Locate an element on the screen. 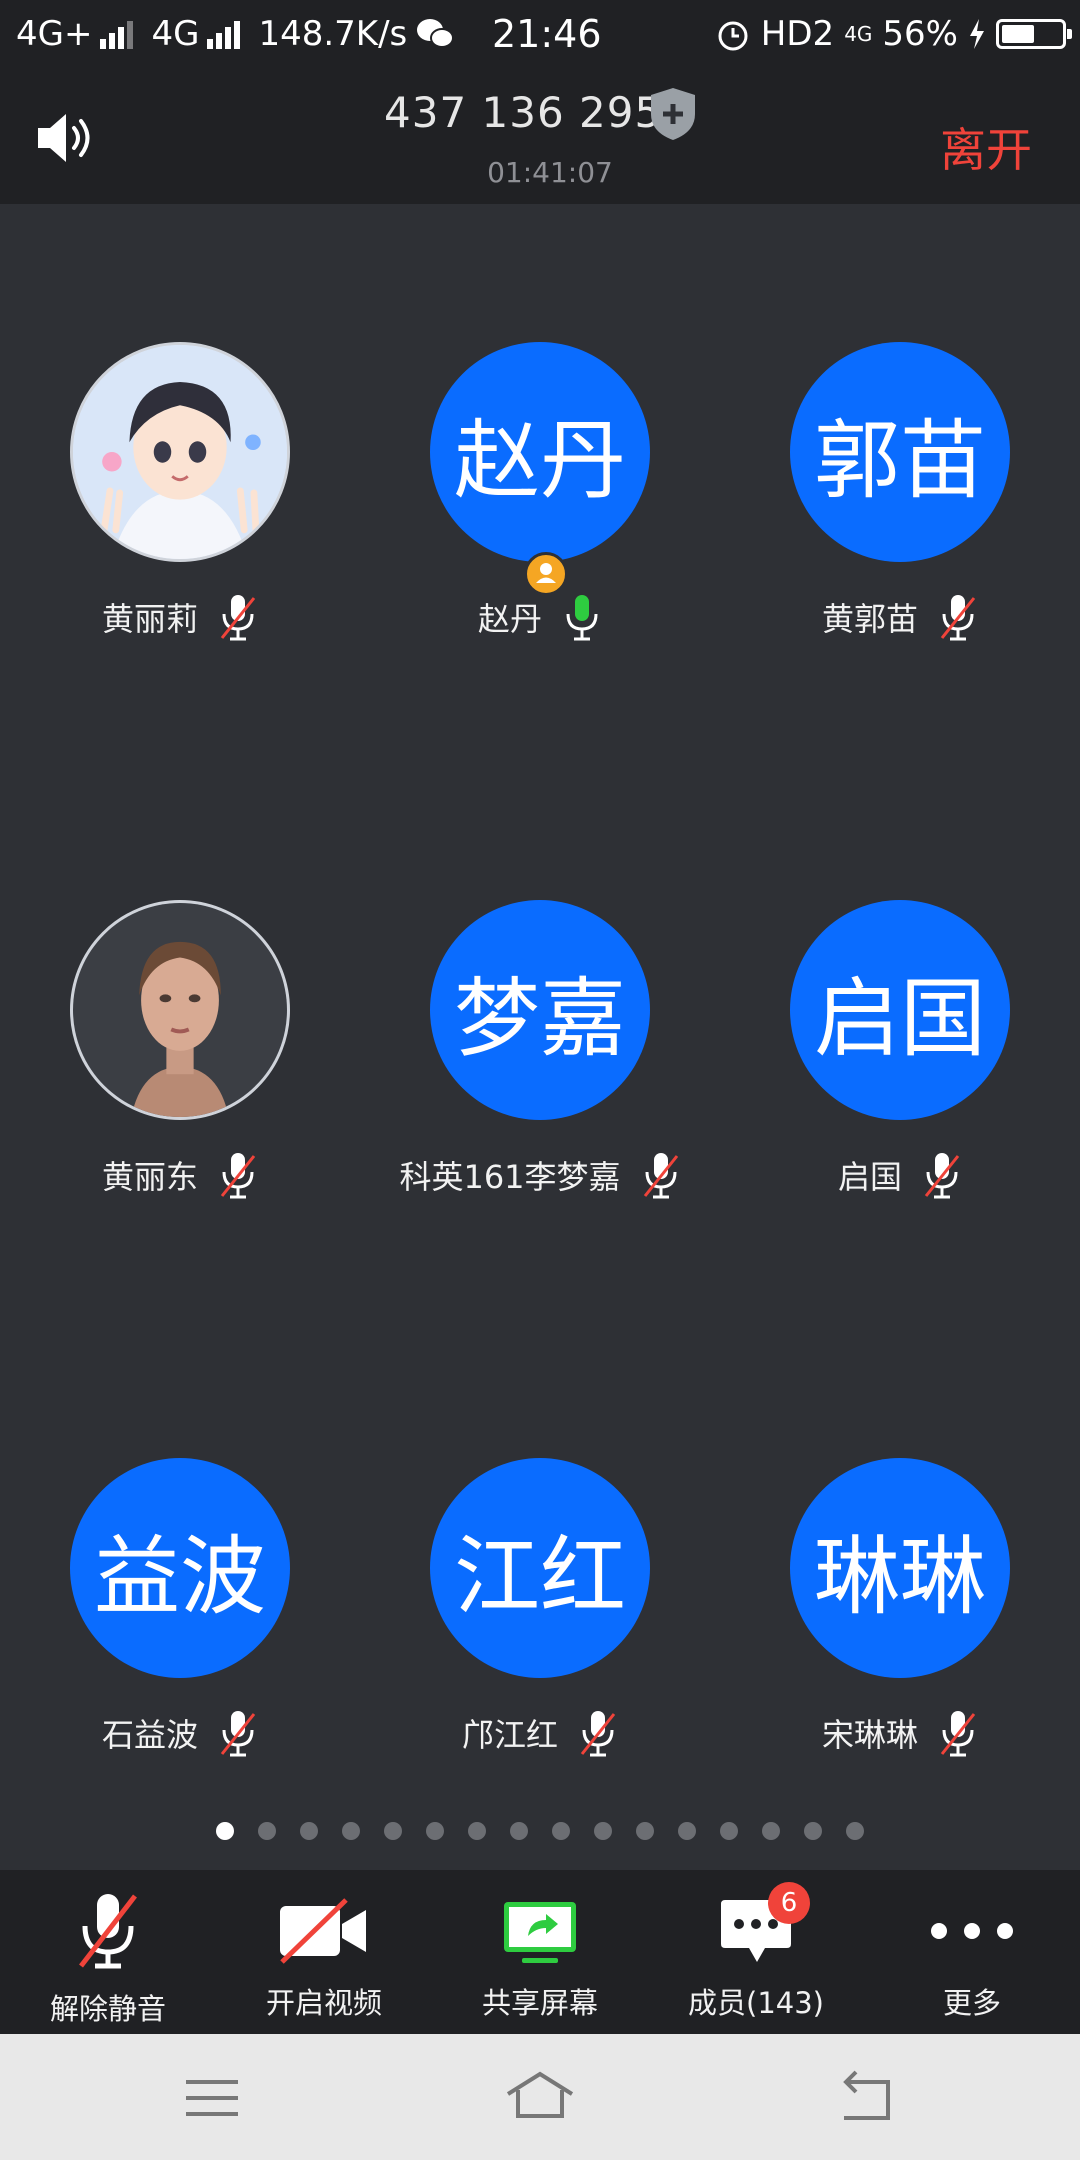  participant-tile: 黄丽东 is located at coordinates (180, 1050).